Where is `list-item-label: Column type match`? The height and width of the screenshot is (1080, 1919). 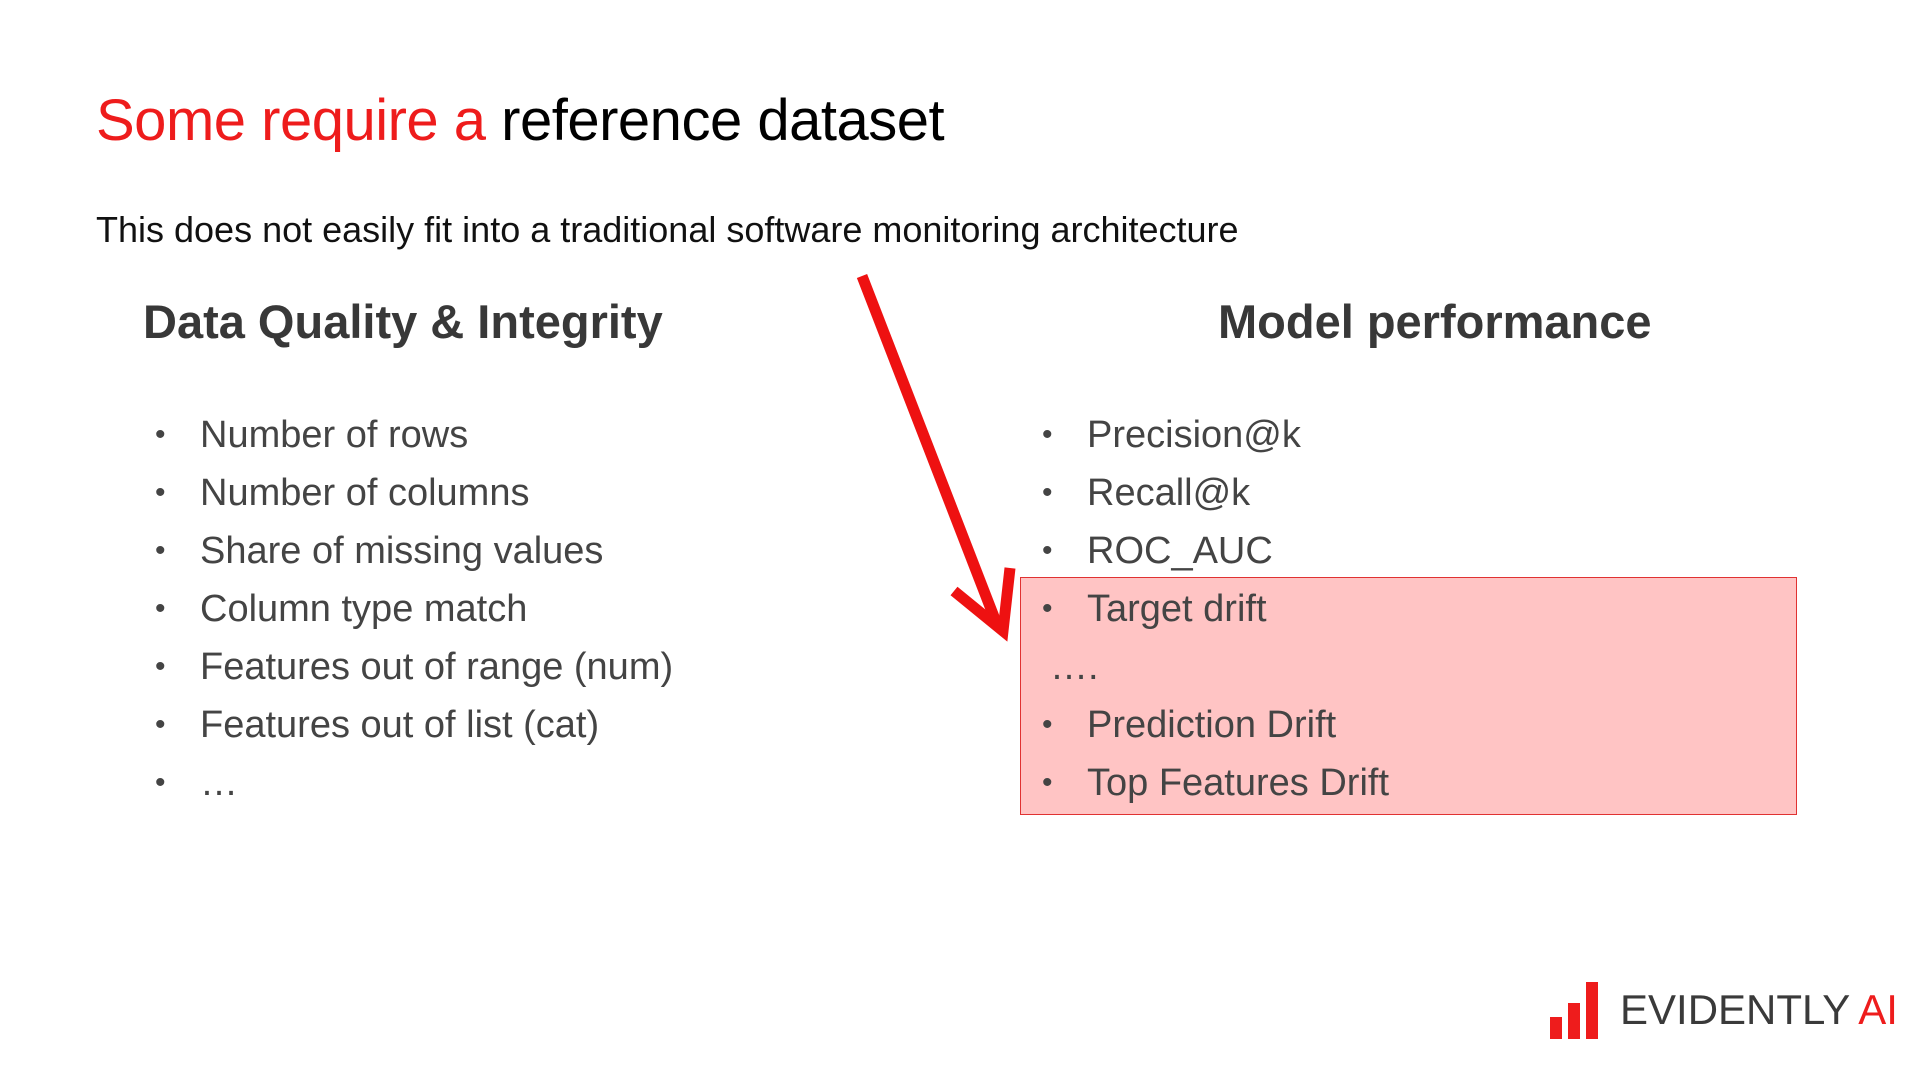 list-item-label: Column type match is located at coordinates (364, 609).